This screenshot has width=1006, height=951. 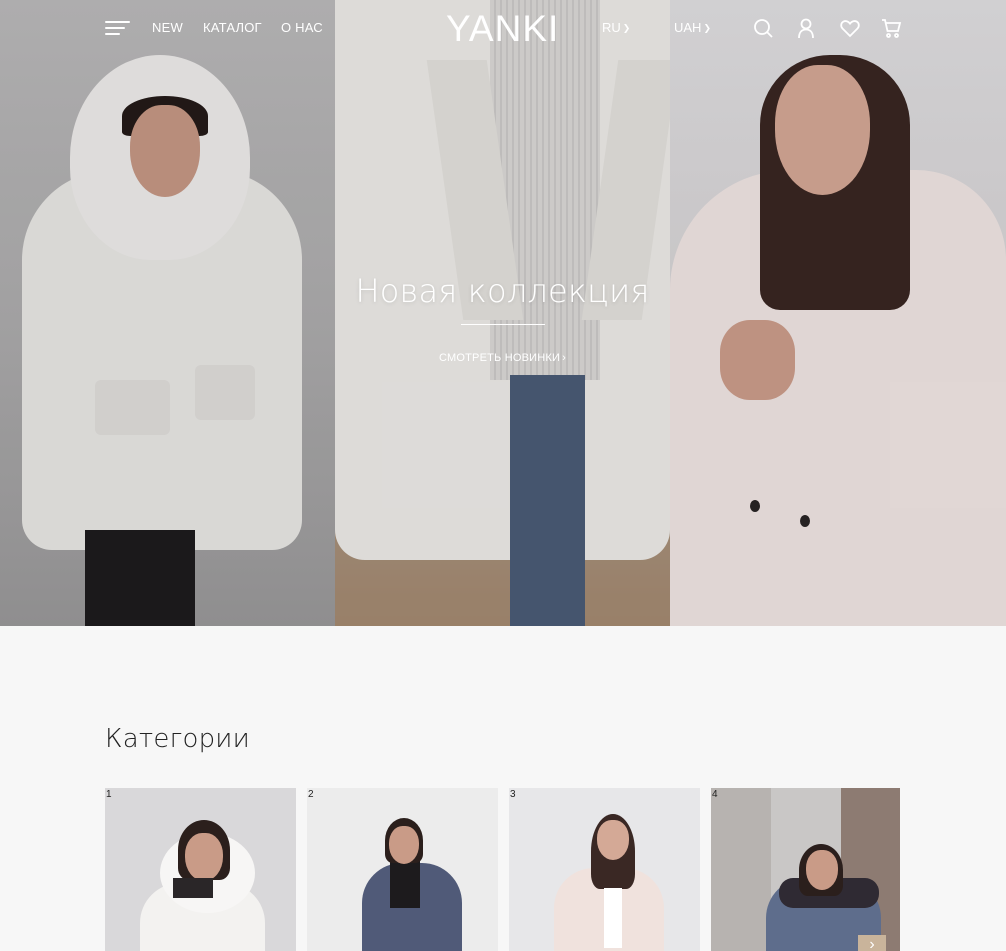 I want to click on nav-link-about: О НАС, so click(x=302, y=27).